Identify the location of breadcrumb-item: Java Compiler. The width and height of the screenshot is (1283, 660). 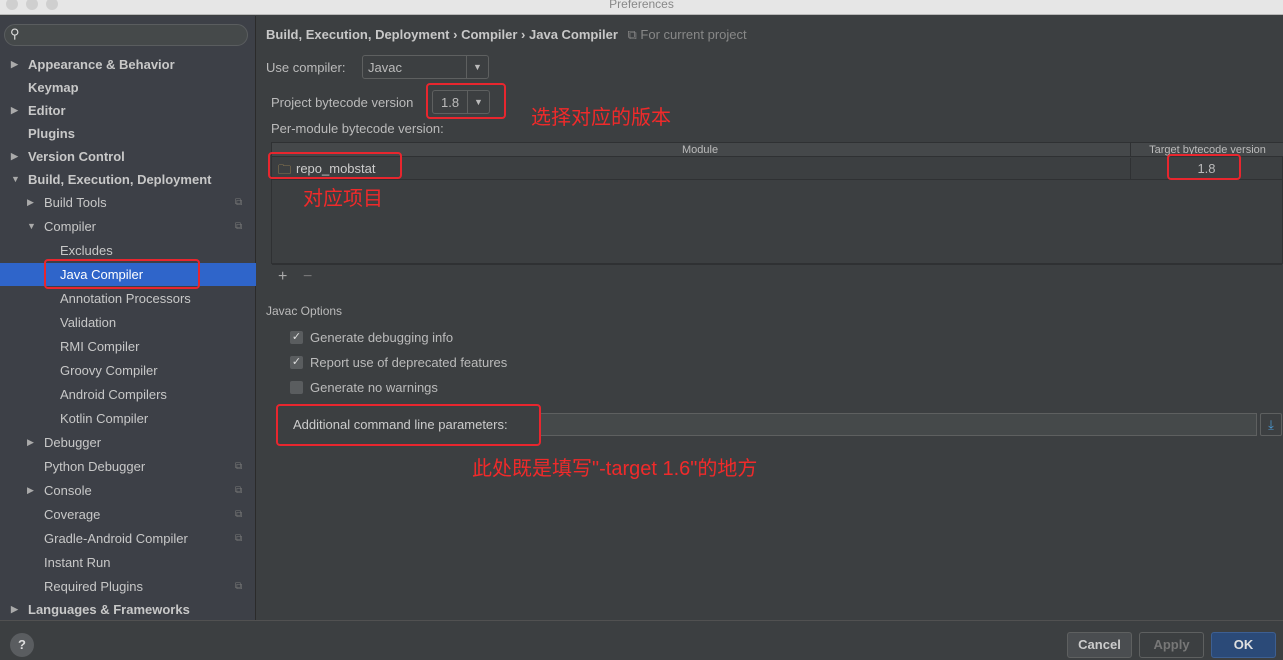
(573, 34).